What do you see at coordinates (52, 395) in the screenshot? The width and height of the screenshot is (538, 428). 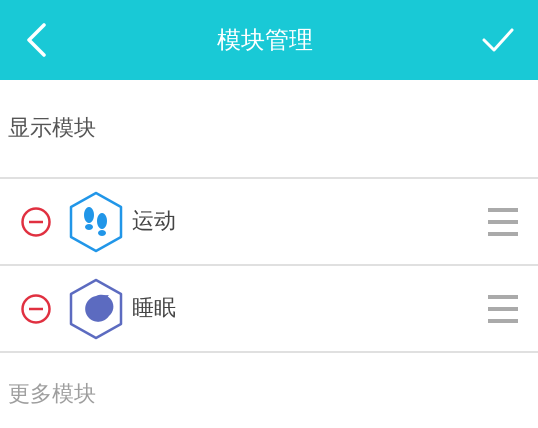 I see `section-title: 更多模块` at bounding box center [52, 395].